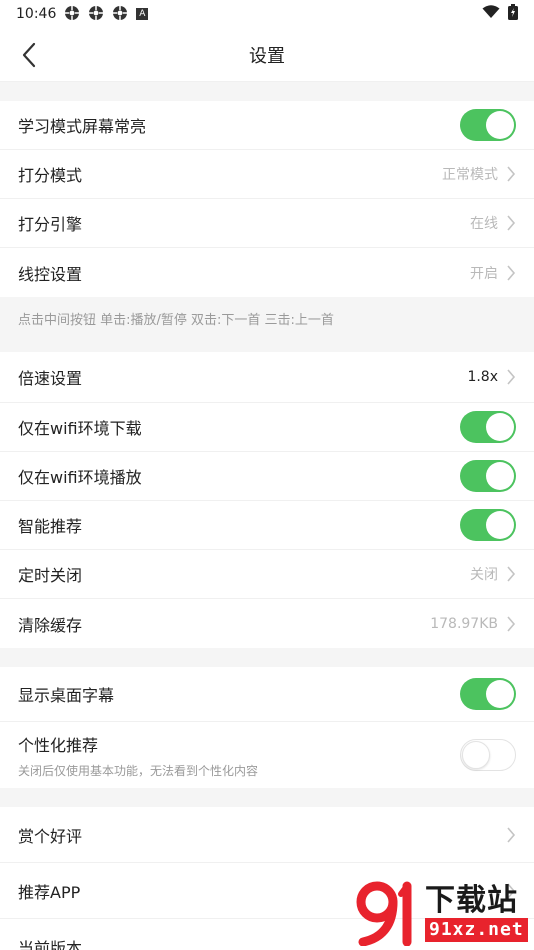  Describe the element at coordinates (58, 745) in the screenshot. I see `setting-label: 个性化推荐` at that location.